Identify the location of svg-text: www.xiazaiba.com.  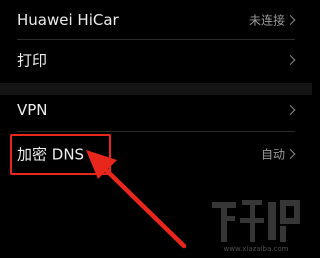
(256, 249).